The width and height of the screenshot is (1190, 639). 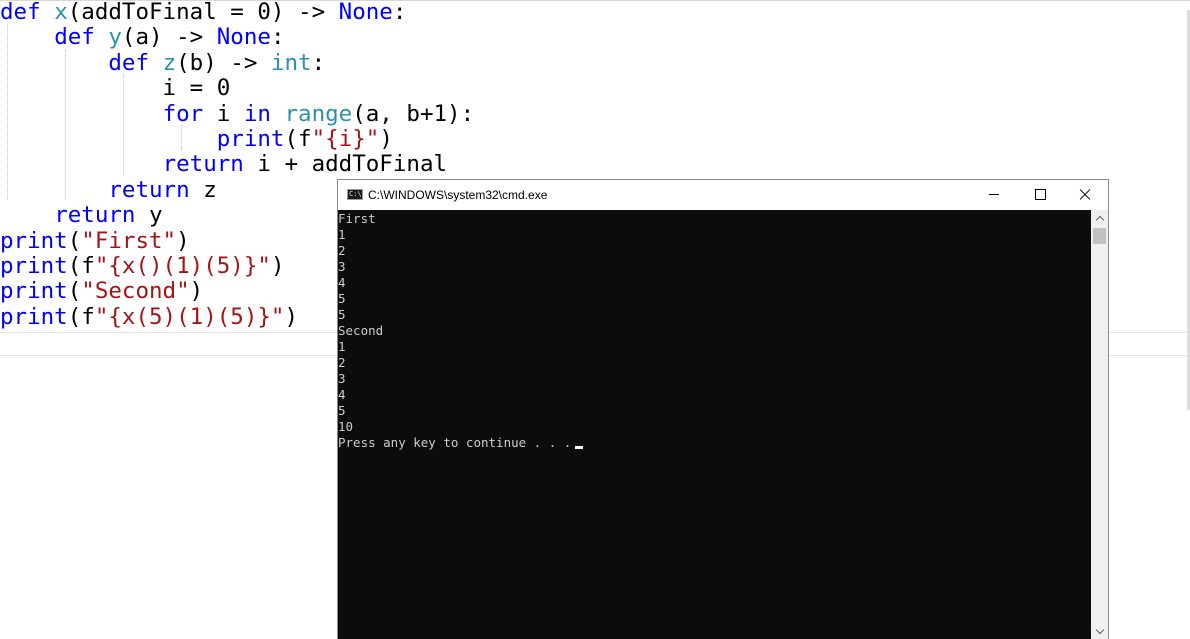 I want to click on code-token: int, so click(x=291, y=62).